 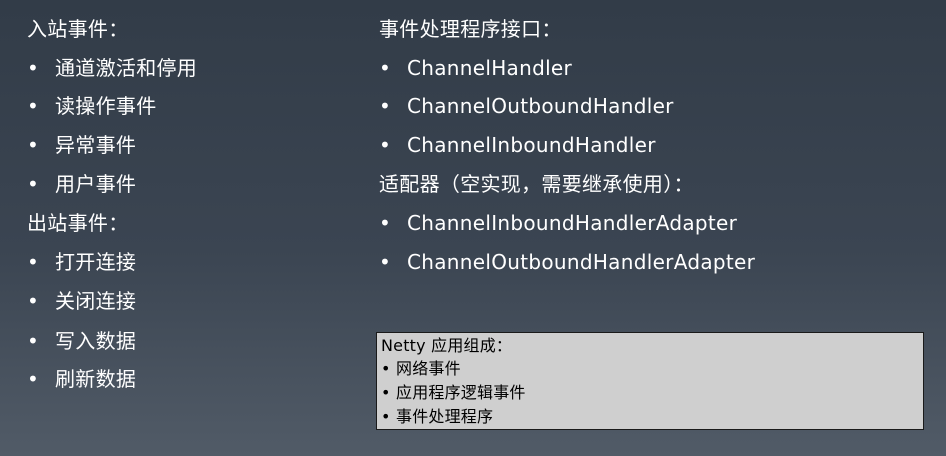 What do you see at coordinates (96, 145) in the screenshot?
I see `inbound-item: 异常事件` at bounding box center [96, 145].